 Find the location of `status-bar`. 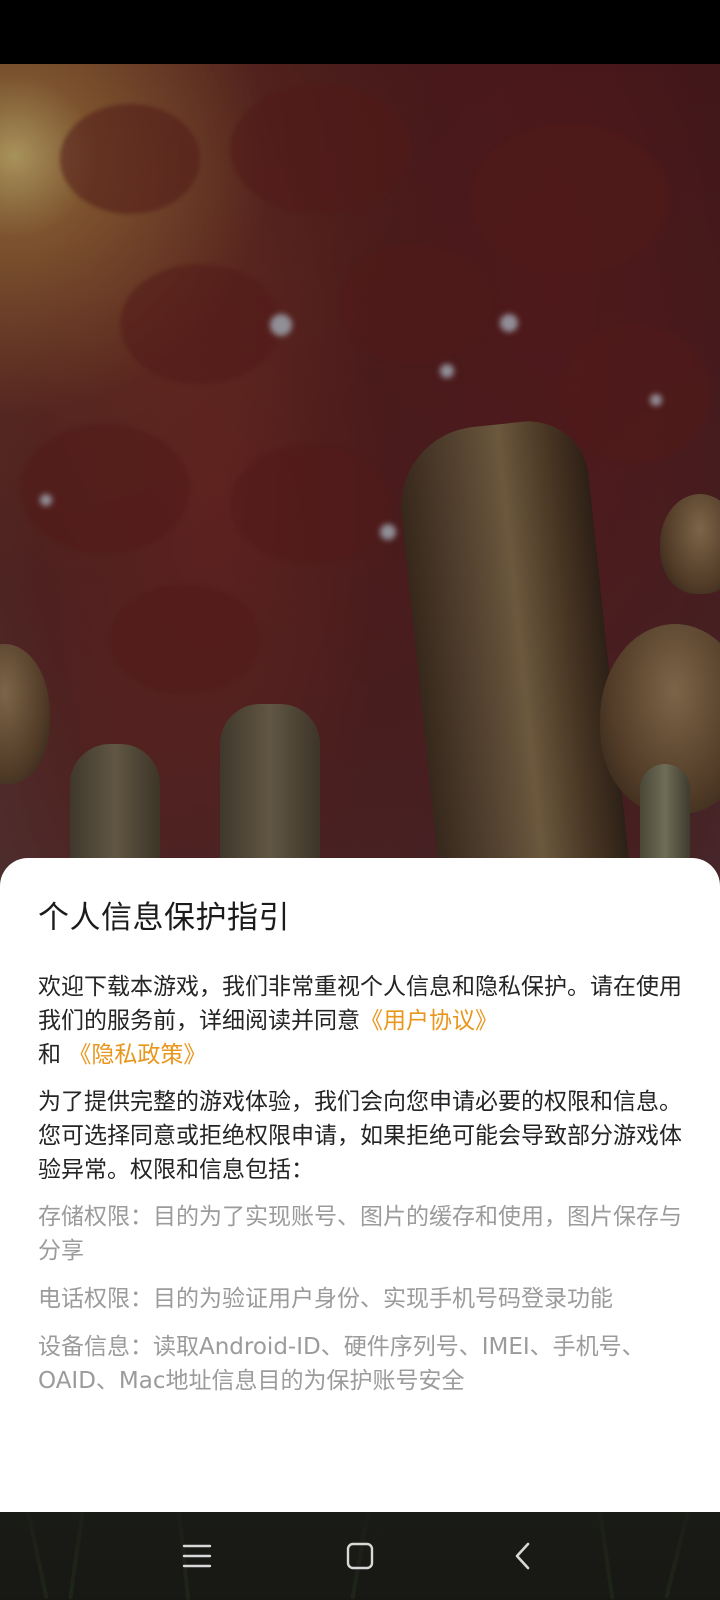

status-bar is located at coordinates (360, 32).